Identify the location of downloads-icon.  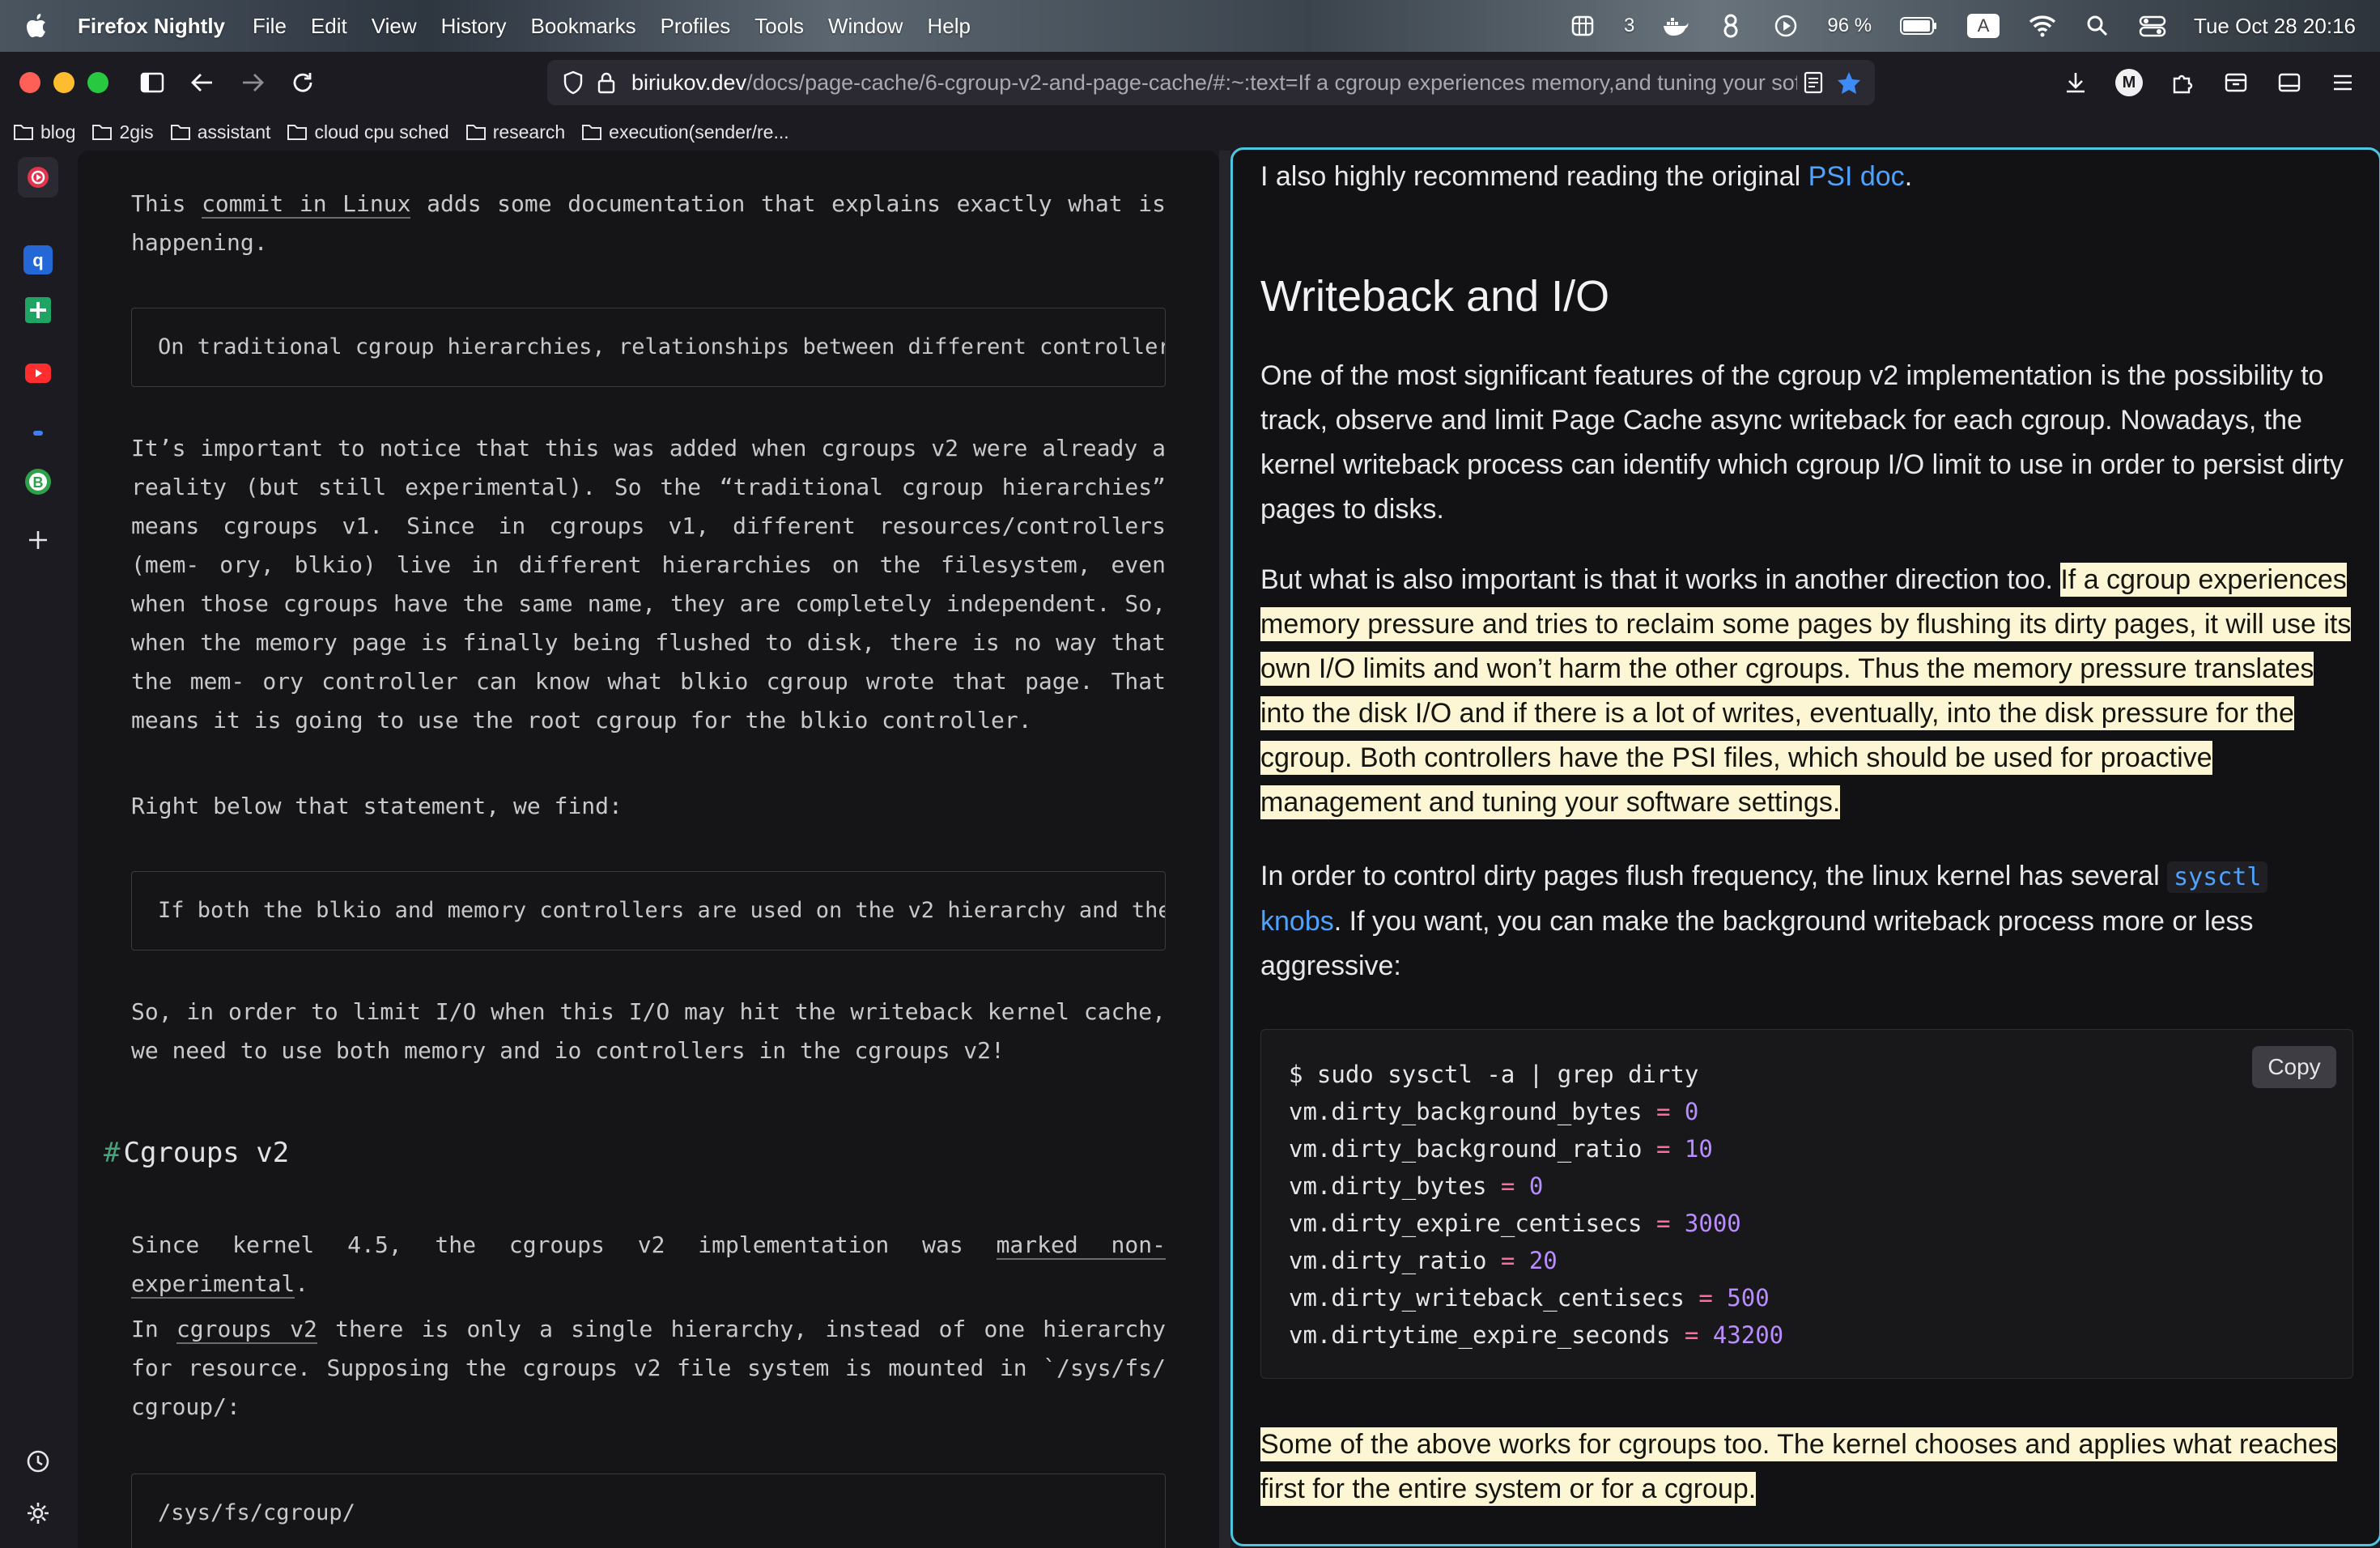
(2076, 83).